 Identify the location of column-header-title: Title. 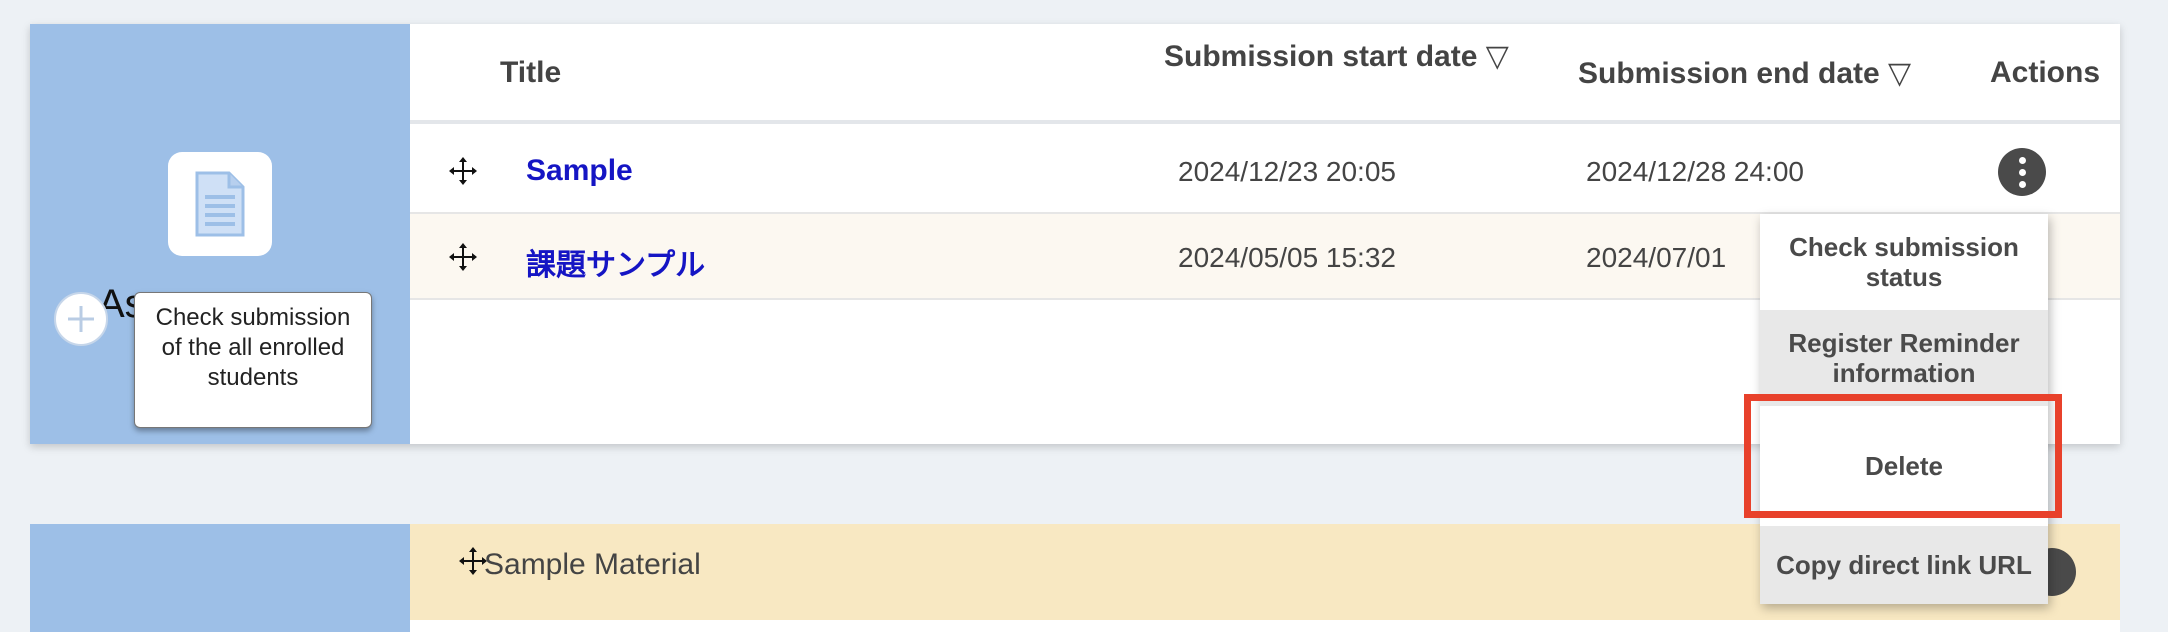
(530, 73).